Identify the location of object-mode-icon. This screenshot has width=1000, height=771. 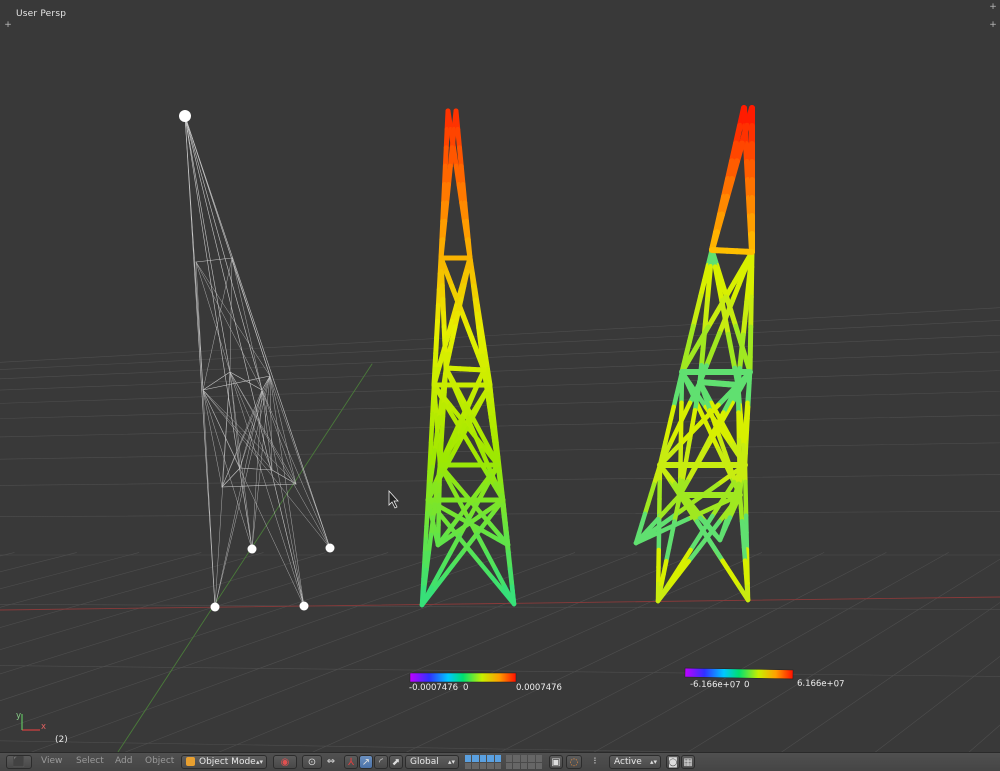
(190, 761).